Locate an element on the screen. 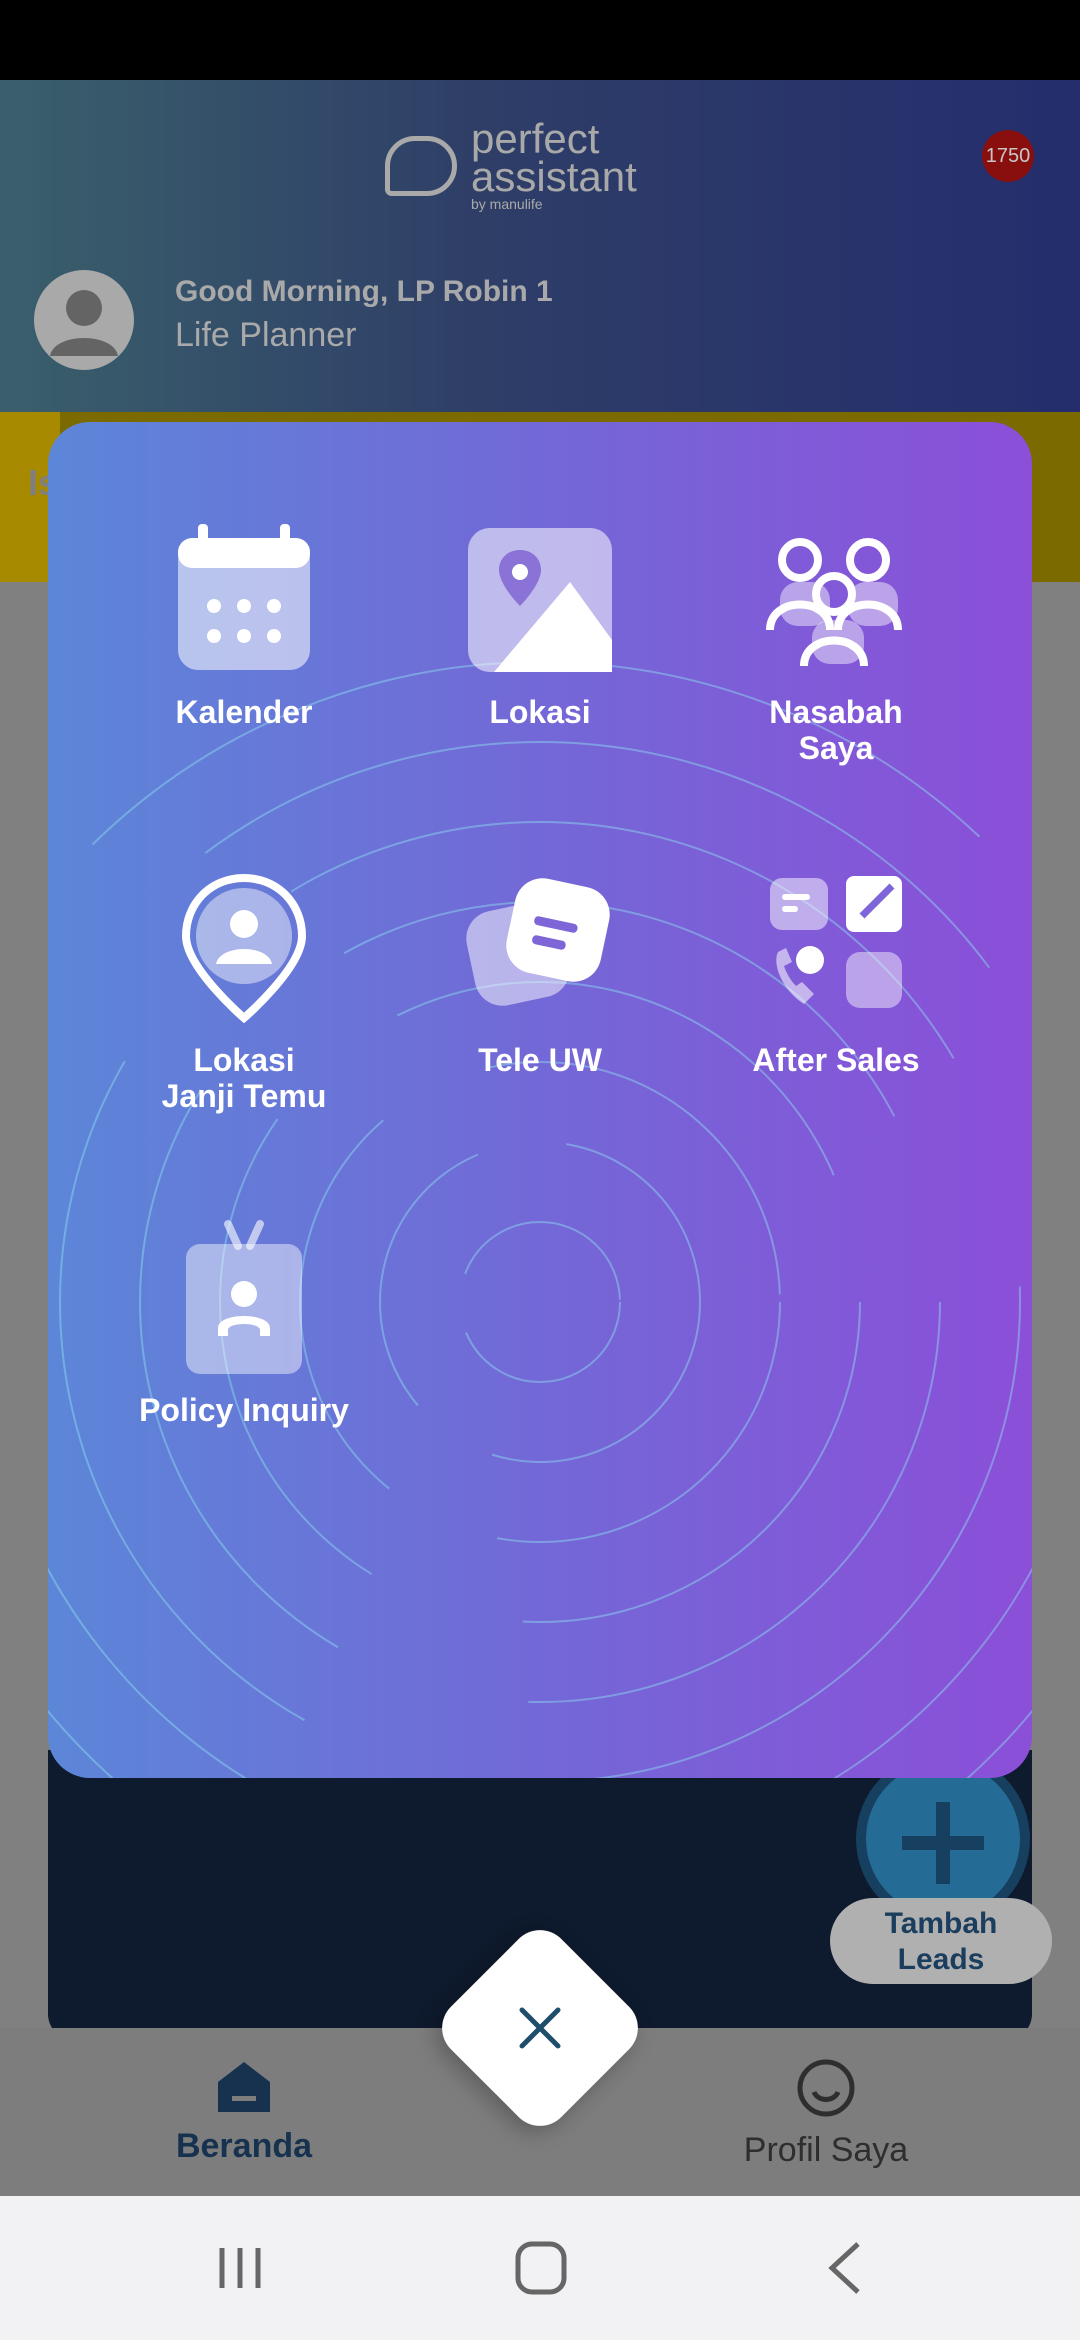  menu-label-janji-line1: Lokasi is located at coordinates (244, 1060).